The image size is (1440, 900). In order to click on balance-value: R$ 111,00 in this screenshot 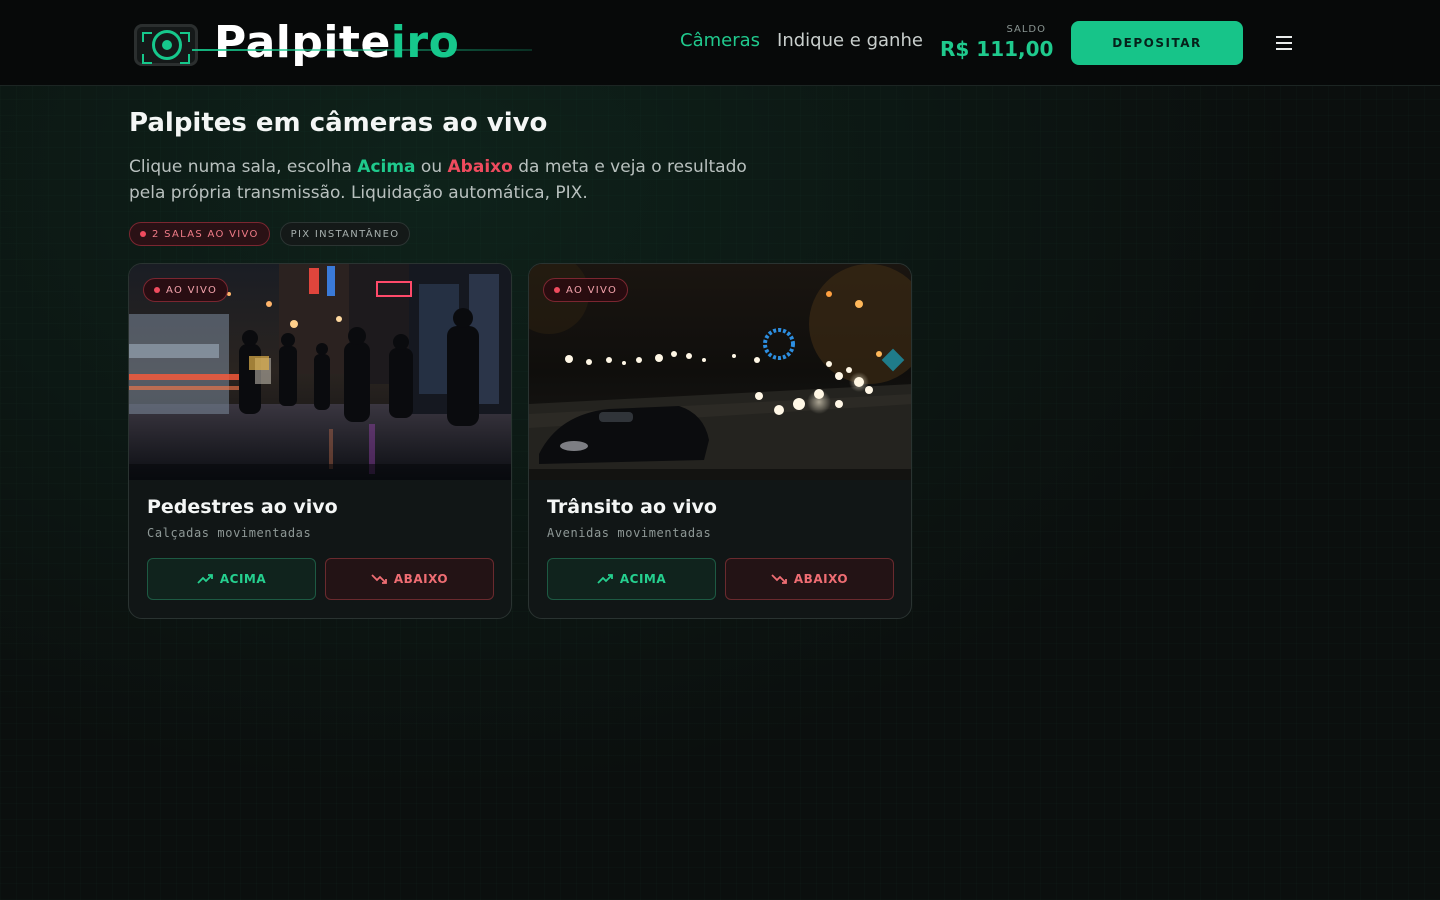, I will do `click(997, 49)`.